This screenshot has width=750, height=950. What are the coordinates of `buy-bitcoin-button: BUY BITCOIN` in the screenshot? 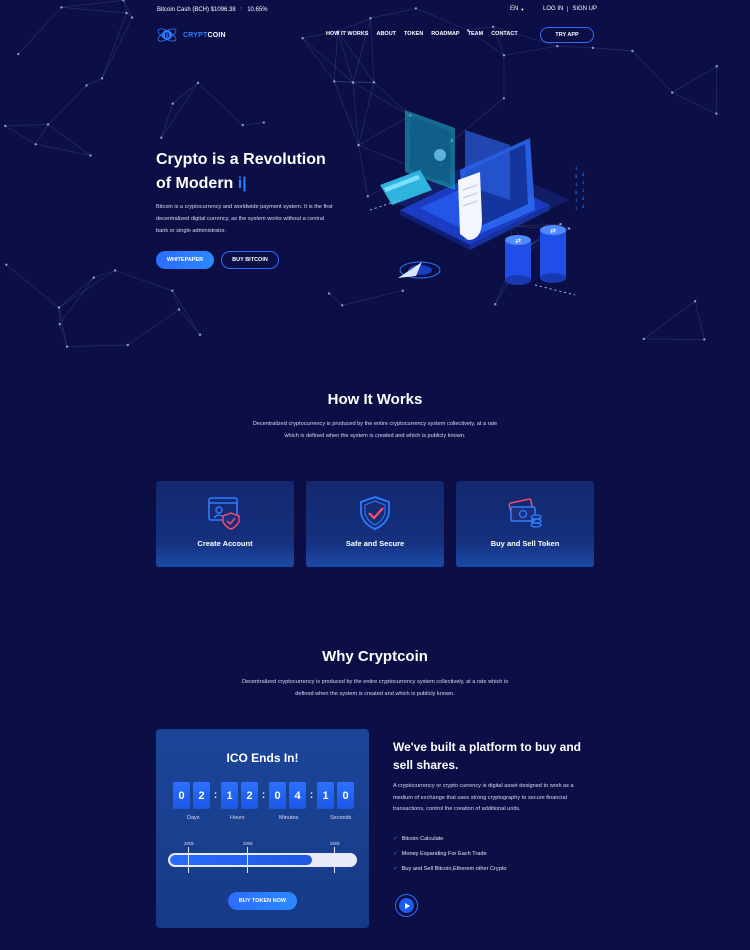 It's located at (250, 260).